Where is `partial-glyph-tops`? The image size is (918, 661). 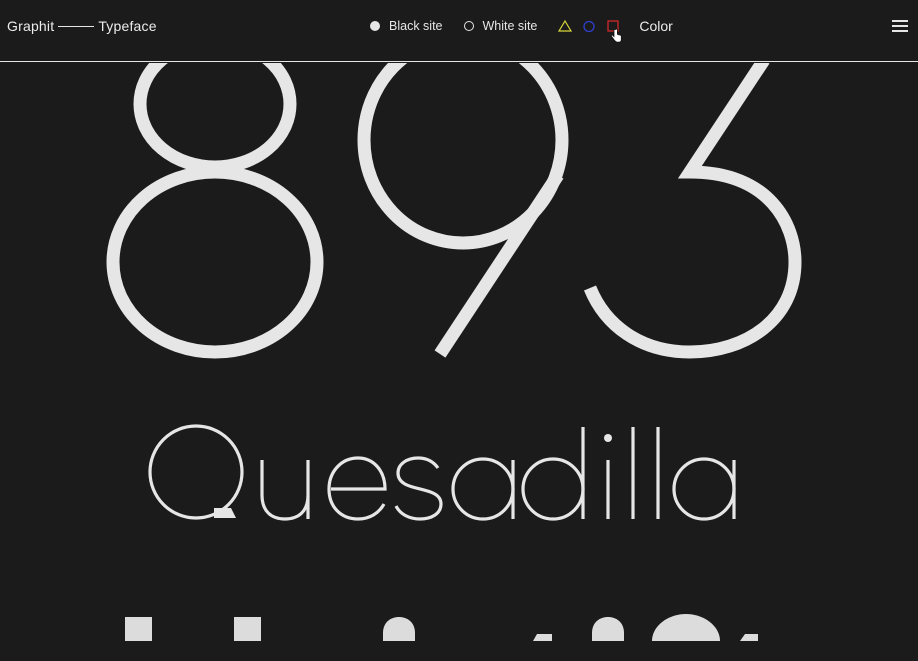
partial-glyph-tops is located at coordinates (441, 627).